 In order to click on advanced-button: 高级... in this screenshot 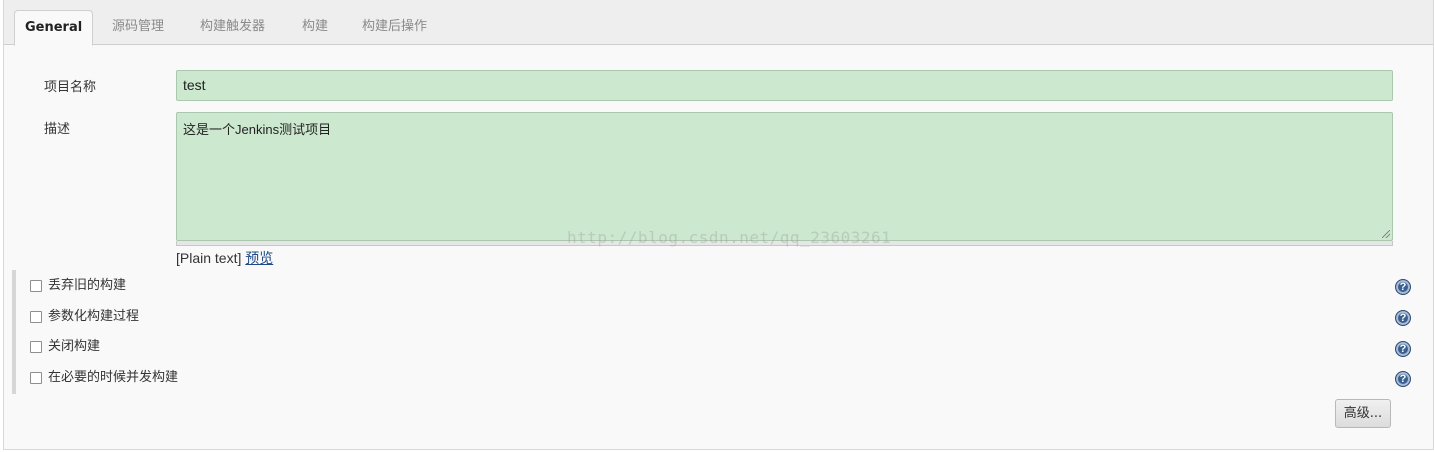, I will do `click(1363, 413)`.